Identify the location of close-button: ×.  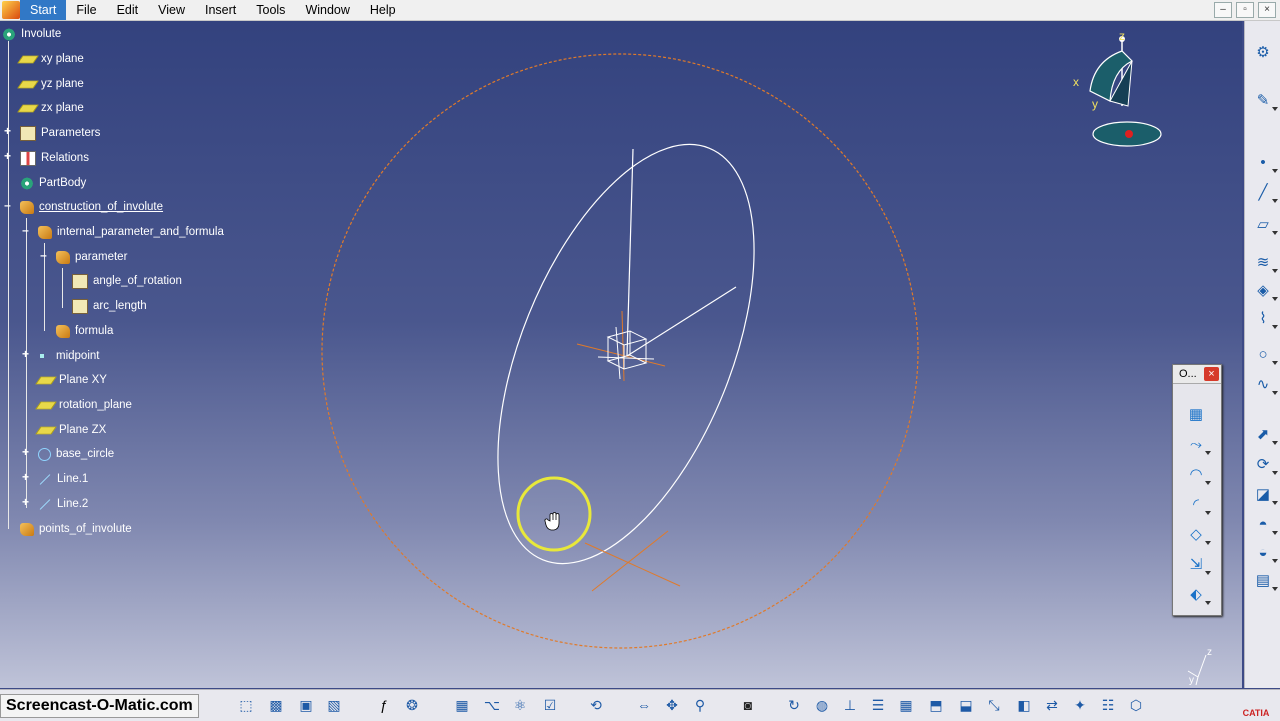
(1267, 10).